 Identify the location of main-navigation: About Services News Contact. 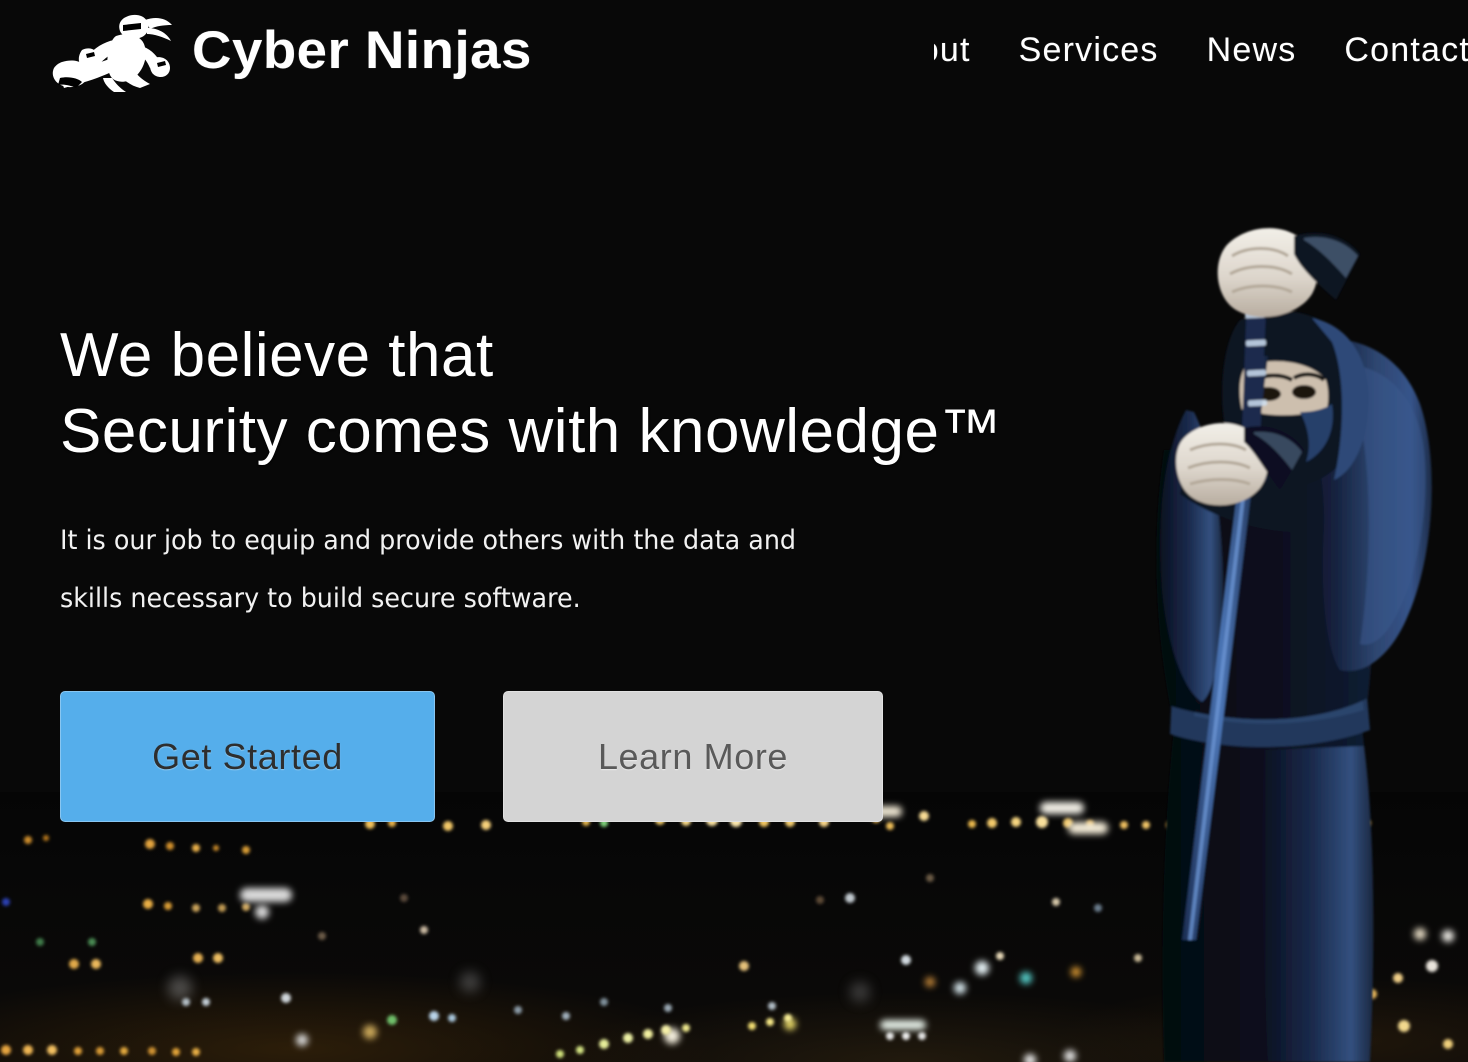
(1201, 50).